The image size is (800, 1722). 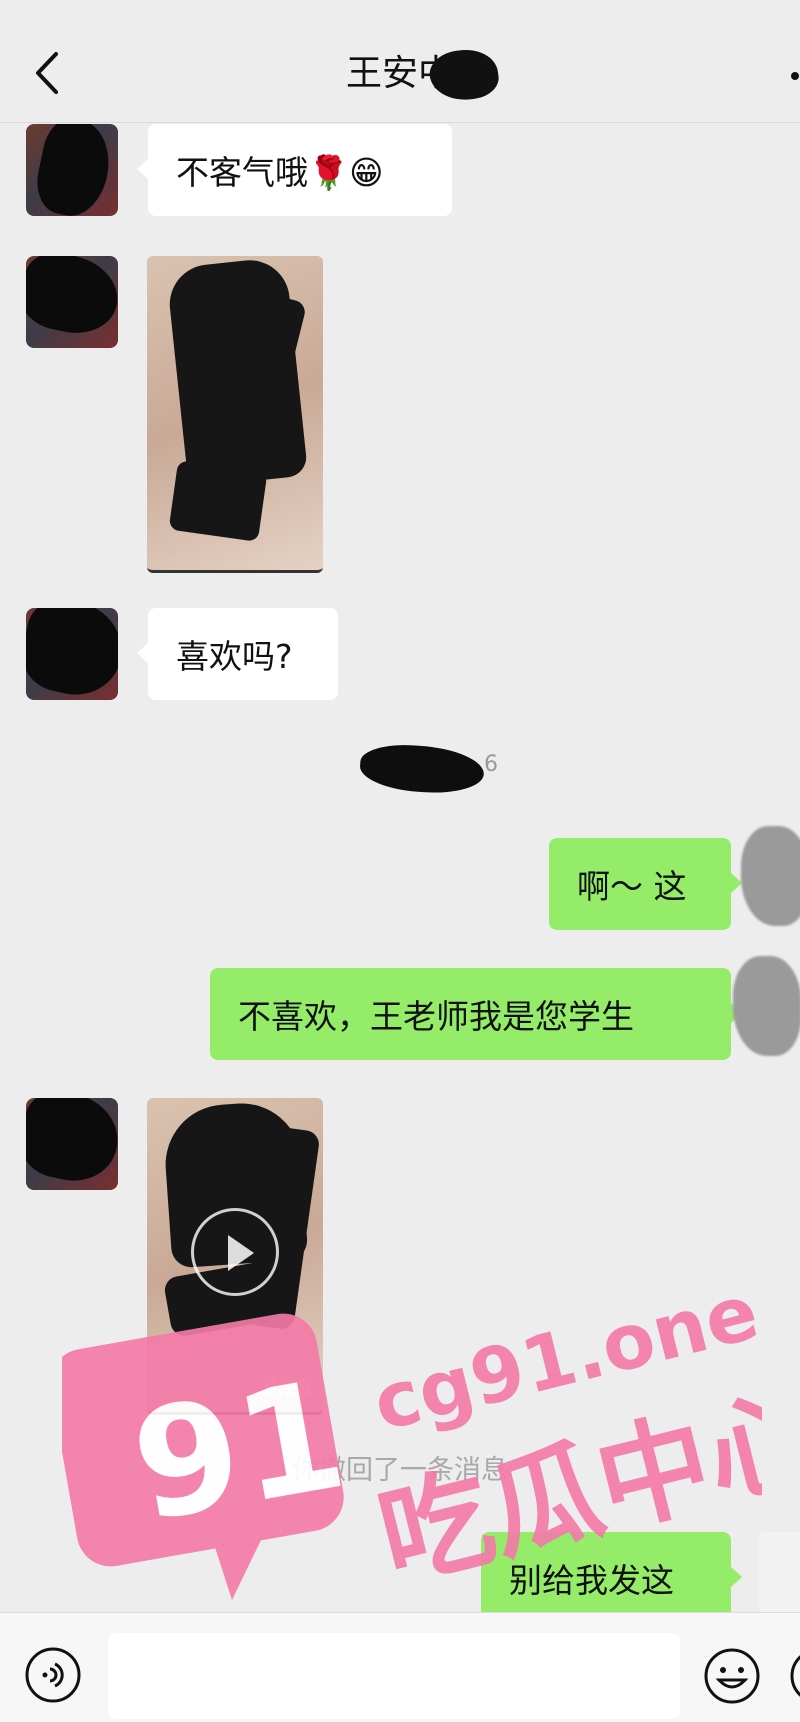 I want to click on message-timestamp: 6, so click(x=434, y=769).